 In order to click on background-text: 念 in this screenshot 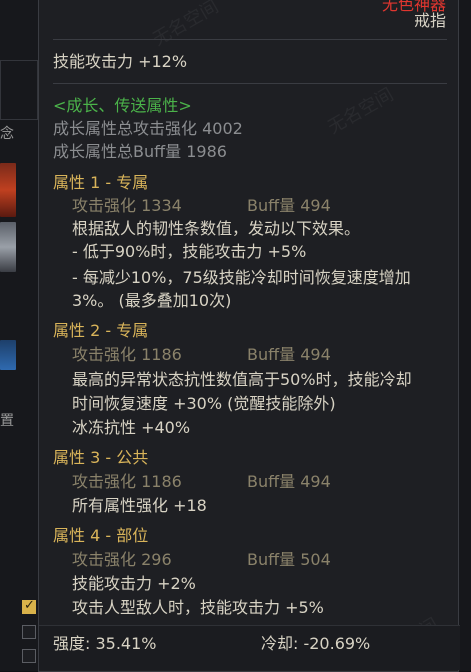, I will do `click(7, 134)`.